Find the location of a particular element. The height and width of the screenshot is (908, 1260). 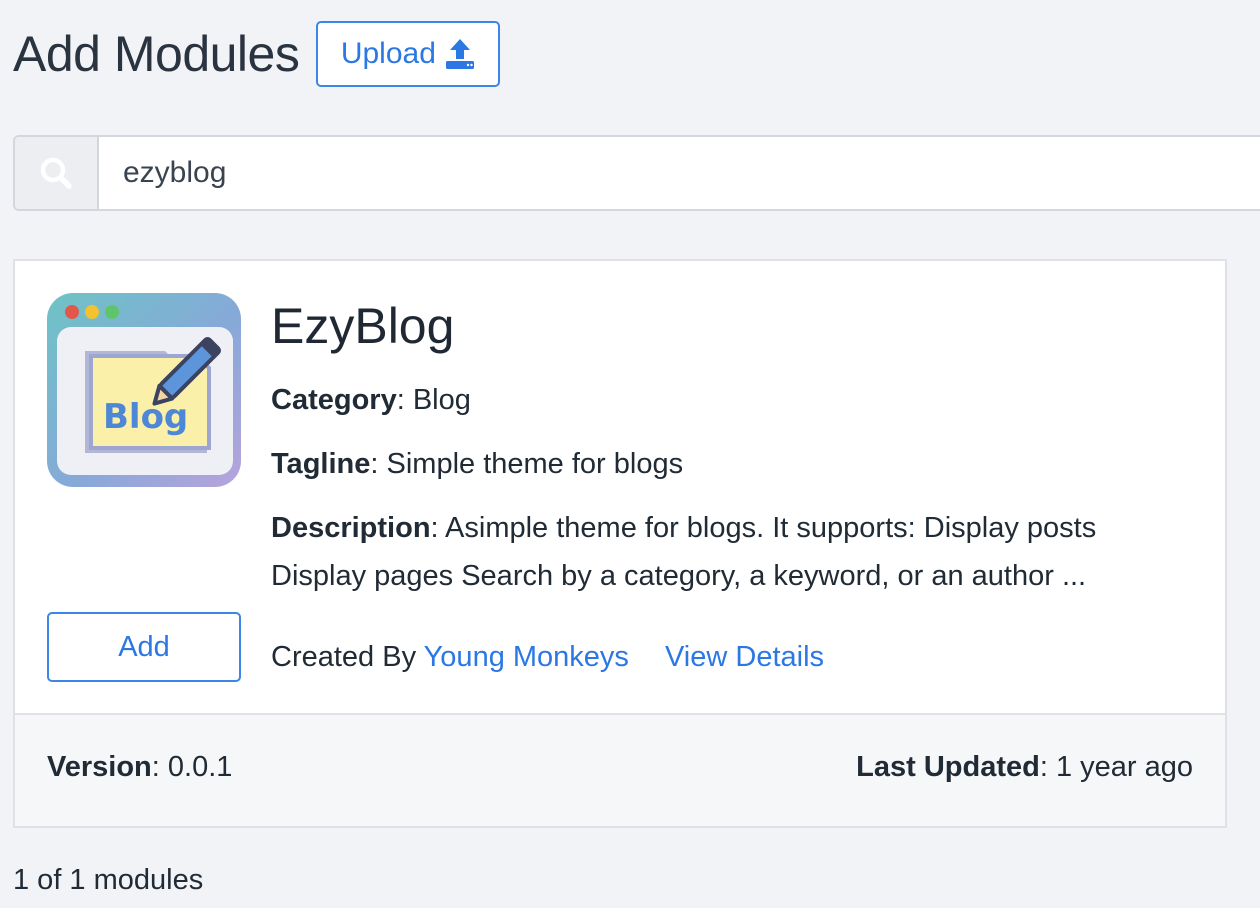

upload-icon is located at coordinates (459, 54).